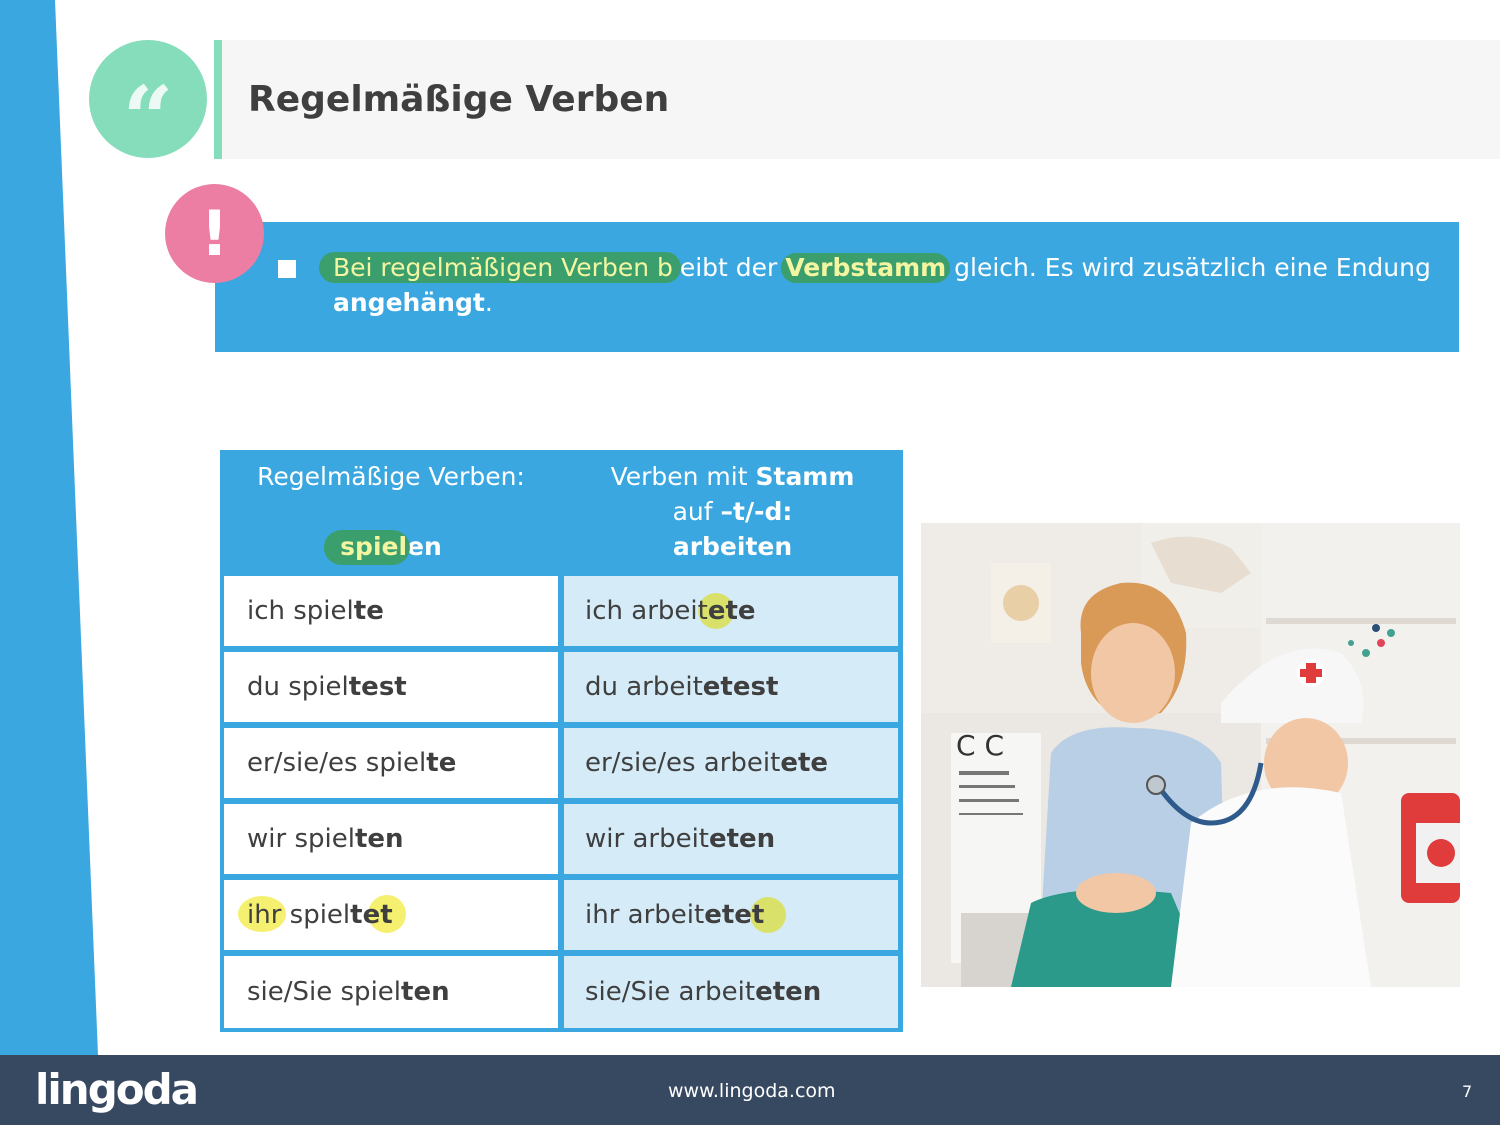 The height and width of the screenshot is (1125, 1500). What do you see at coordinates (377, 687) in the screenshot?
I see `cell-ending: test` at bounding box center [377, 687].